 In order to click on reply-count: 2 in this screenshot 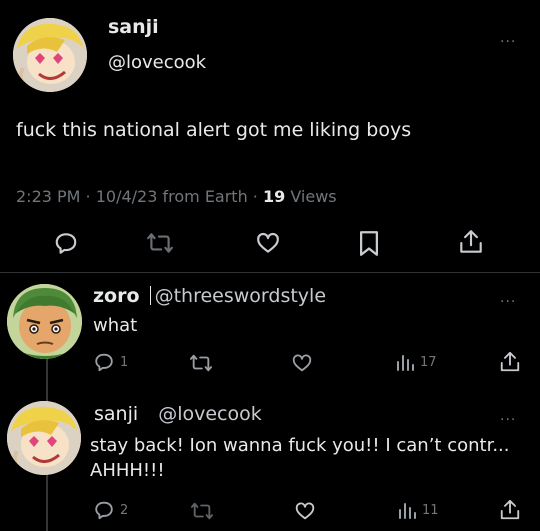, I will do `click(124, 510)`.